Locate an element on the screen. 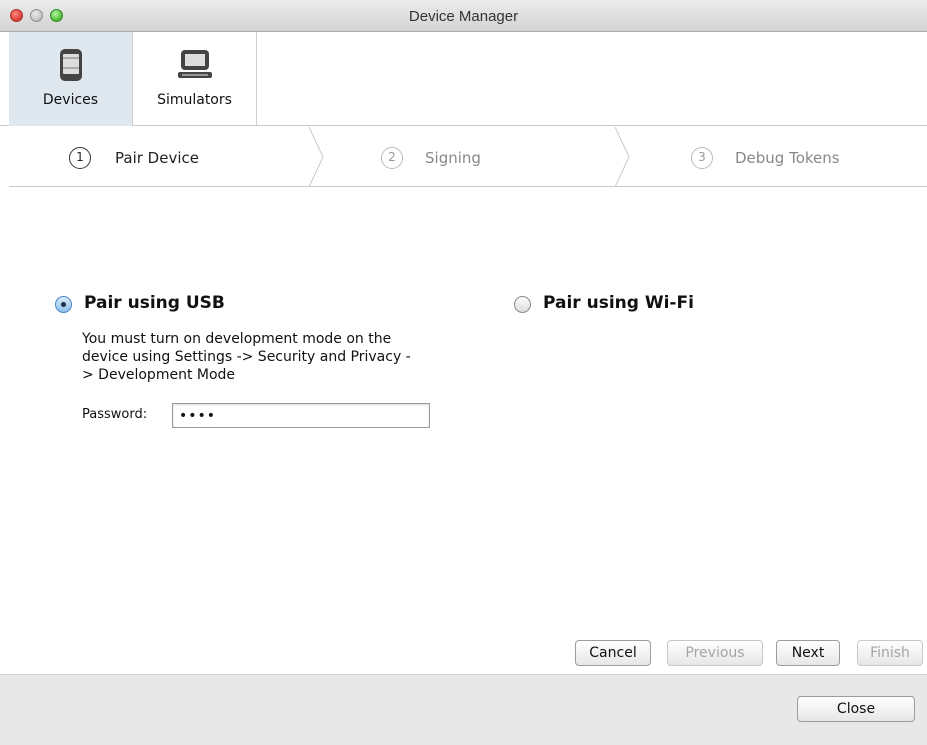  wifi-option-label: Pair using Wi-Fi is located at coordinates (618, 303).